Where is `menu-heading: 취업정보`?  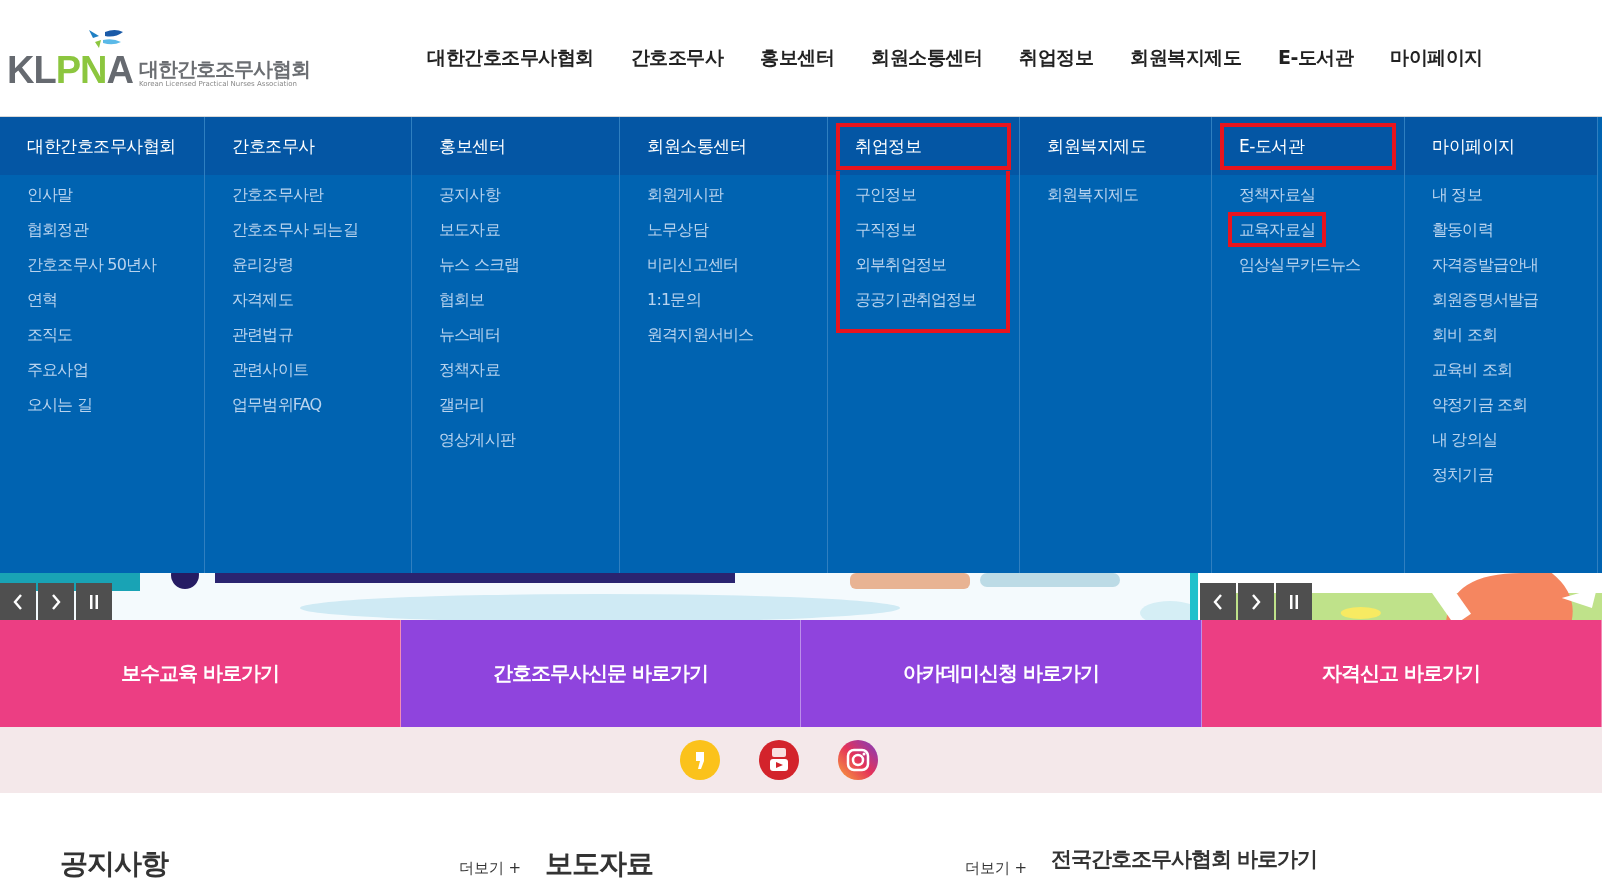
menu-heading: 취업정보 is located at coordinates (923, 146).